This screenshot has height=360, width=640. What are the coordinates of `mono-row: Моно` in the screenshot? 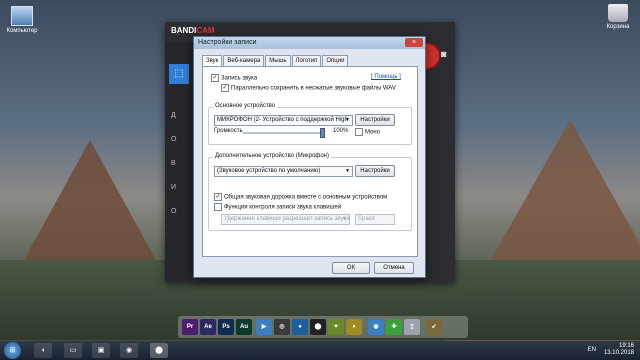 It's located at (367, 132).